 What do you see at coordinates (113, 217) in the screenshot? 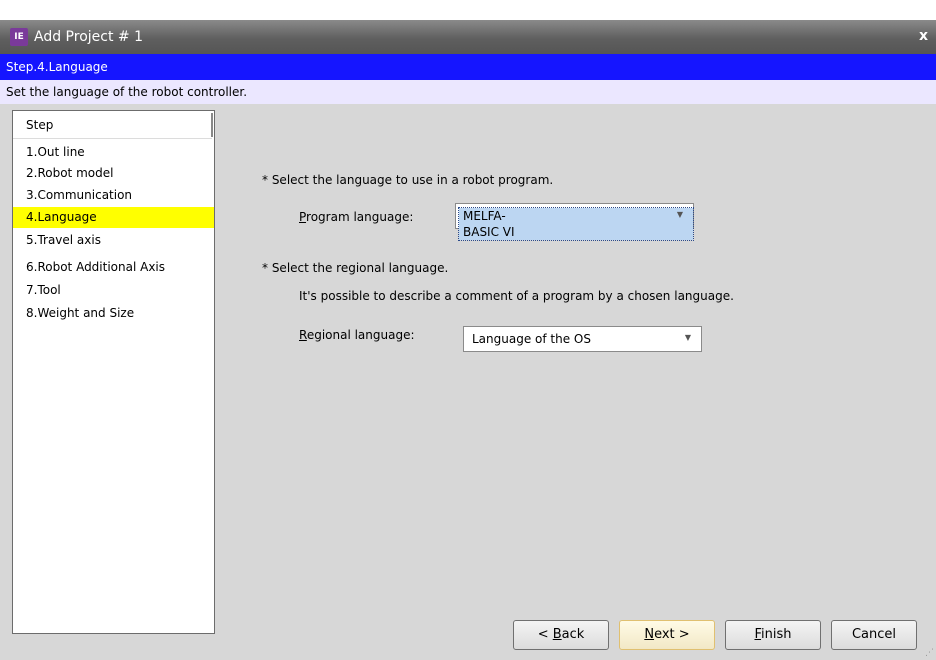
I see `step-item-language: 4.Language` at bounding box center [113, 217].